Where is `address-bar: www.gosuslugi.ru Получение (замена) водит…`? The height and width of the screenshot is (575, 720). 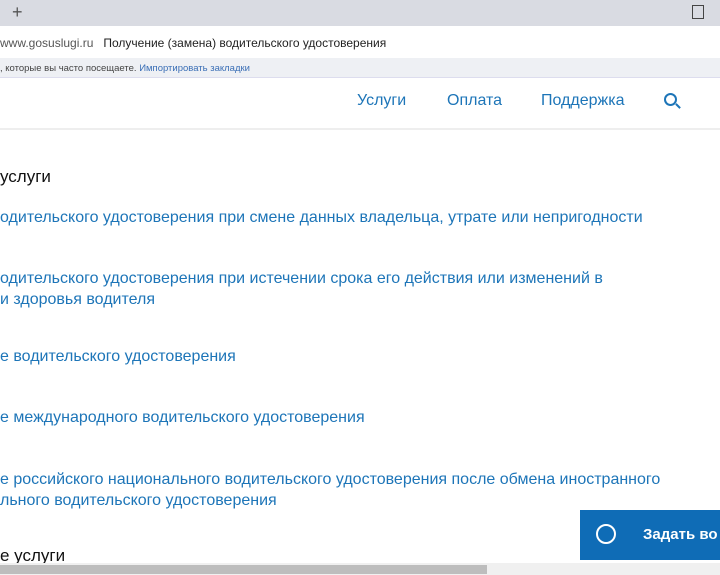
address-bar: www.gosuslugi.ru Получение (замена) водит… is located at coordinates (360, 42).